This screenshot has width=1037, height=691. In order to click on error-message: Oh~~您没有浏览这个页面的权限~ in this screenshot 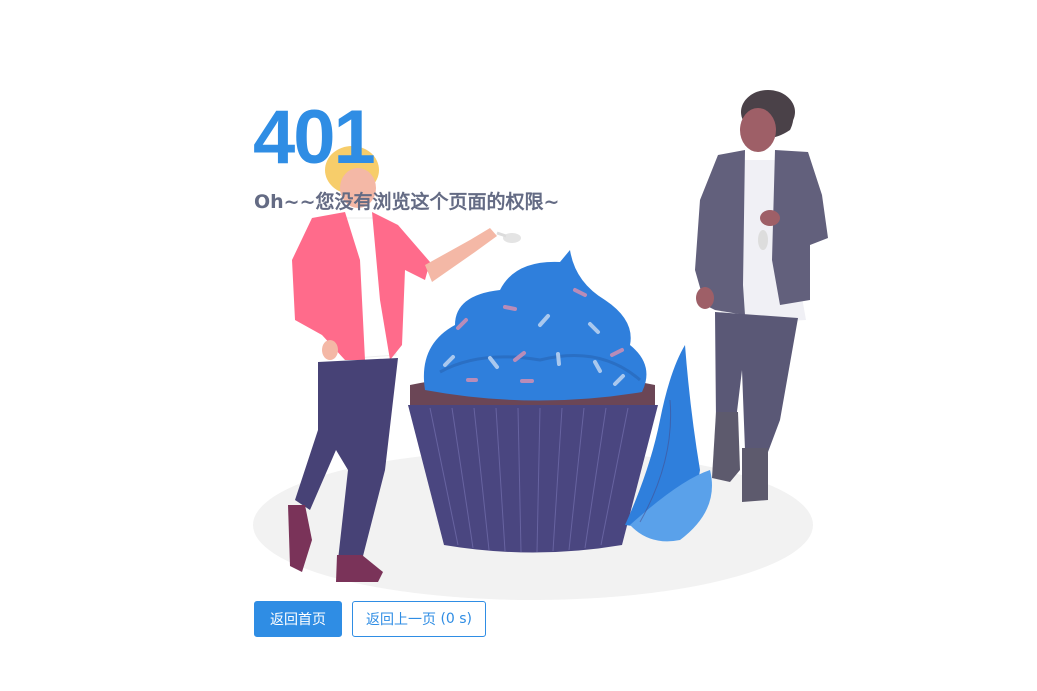, I will do `click(407, 202)`.